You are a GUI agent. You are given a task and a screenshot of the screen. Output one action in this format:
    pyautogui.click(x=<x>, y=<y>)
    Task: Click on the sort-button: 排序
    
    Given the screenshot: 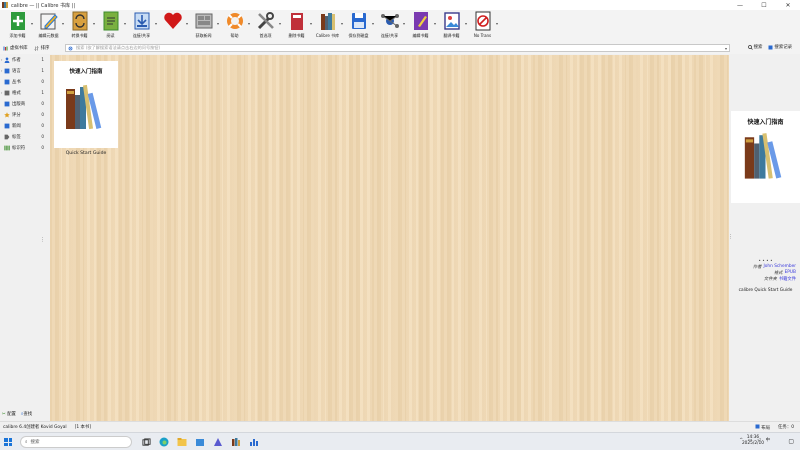 What is the action you would take?
    pyautogui.click(x=41, y=48)
    